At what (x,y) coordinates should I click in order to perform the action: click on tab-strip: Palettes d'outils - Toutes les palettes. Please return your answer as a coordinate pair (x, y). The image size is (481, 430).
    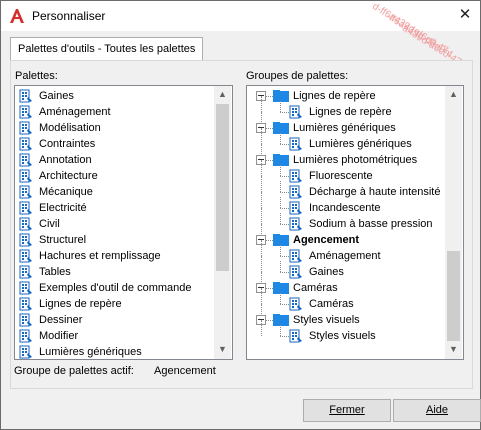
    Looking at the image, I should click on (240, 49).